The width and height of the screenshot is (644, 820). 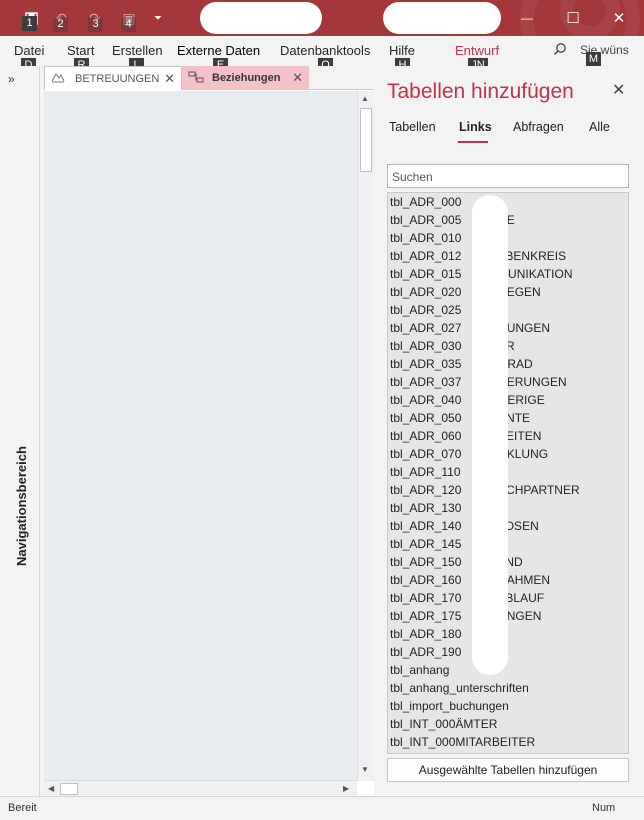 What do you see at coordinates (346, 788) in the screenshot?
I see `scroll-right-icon: ▶` at bounding box center [346, 788].